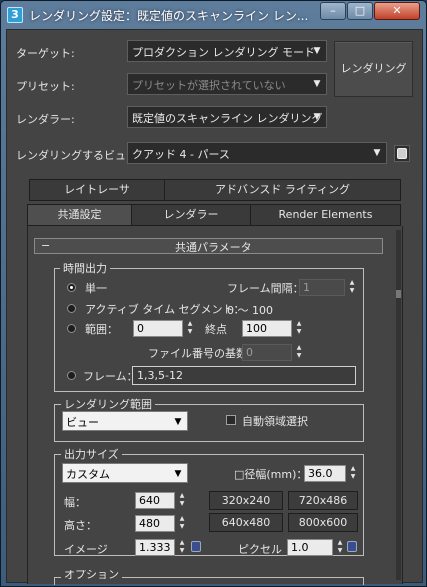 The width and height of the screenshot is (427, 587). What do you see at coordinates (182, 500) in the screenshot?
I see `width-spinner: ▲ ▼` at bounding box center [182, 500].